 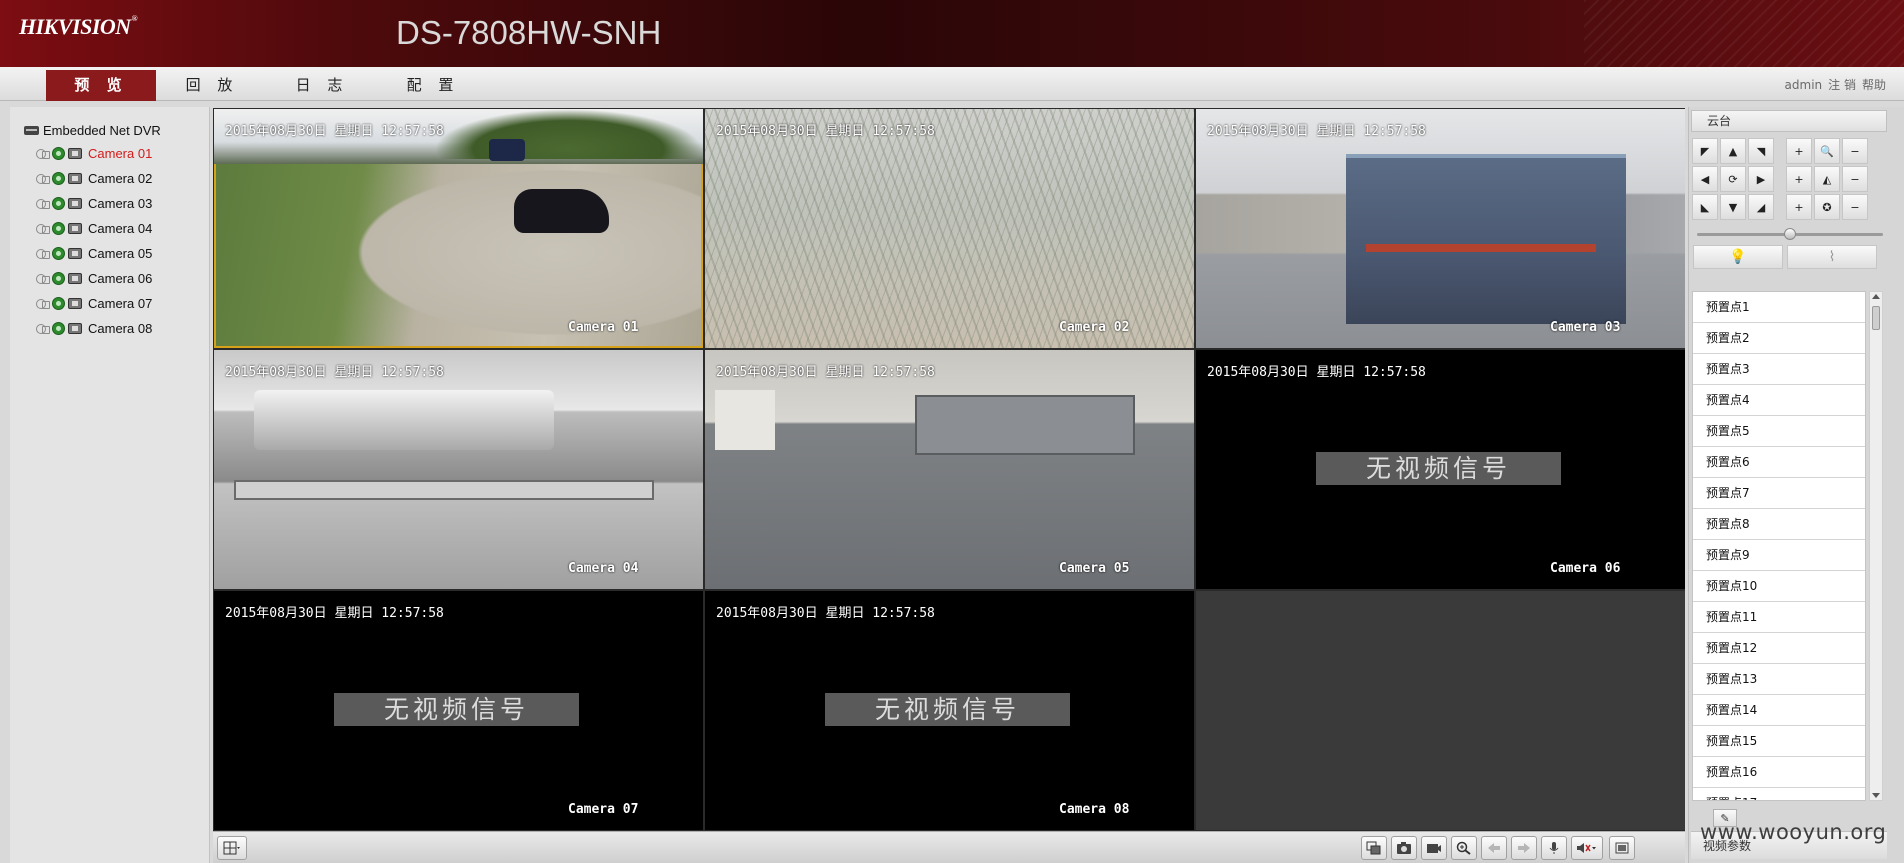 What do you see at coordinates (1779, 400) in the screenshot?
I see `preset-item: 预置点4` at bounding box center [1779, 400].